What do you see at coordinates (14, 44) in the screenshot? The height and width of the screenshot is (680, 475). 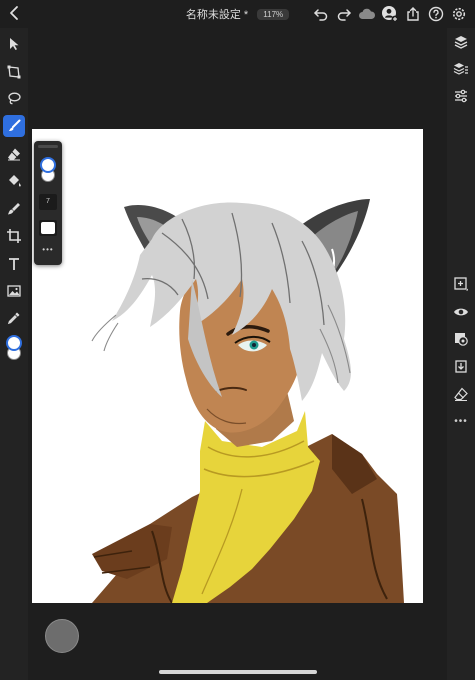 I see `select-arrow-icon` at bounding box center [14, 44].